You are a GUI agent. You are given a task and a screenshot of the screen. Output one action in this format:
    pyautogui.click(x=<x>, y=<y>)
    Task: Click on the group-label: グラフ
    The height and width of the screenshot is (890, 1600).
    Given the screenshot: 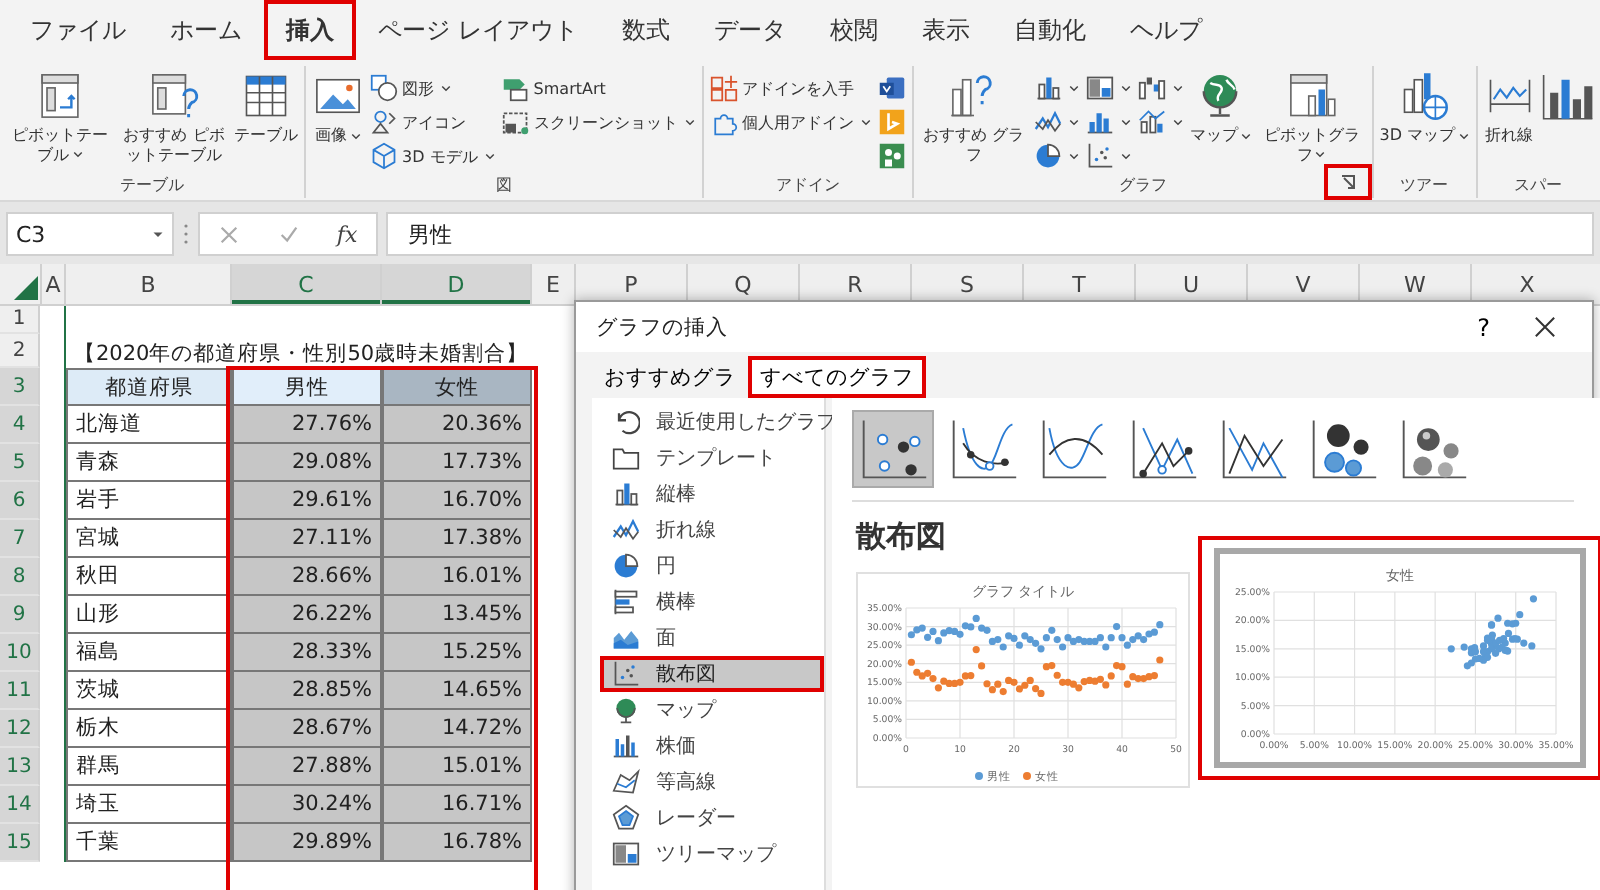 What is the action you would take?
    pyautogui.click(x=1142, y=185)
    